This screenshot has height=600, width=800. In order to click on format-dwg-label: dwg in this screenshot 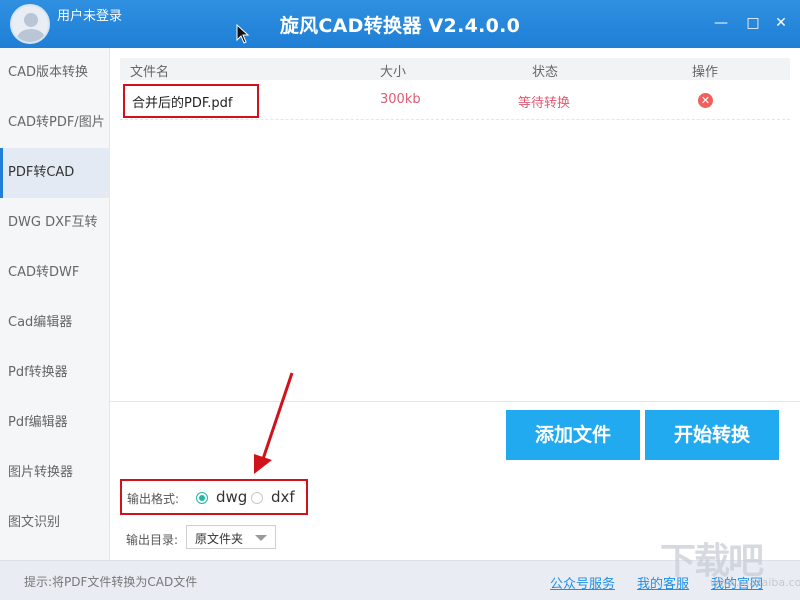, I will do `click(231, 497)`.